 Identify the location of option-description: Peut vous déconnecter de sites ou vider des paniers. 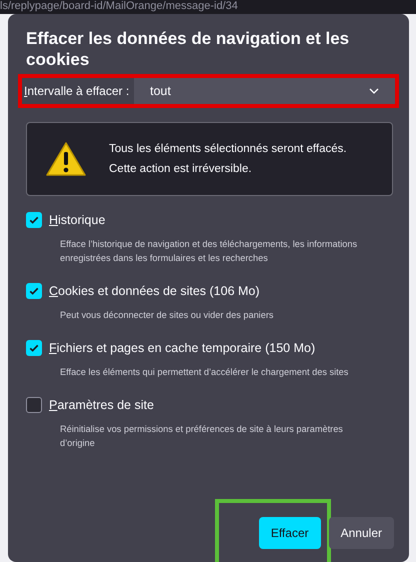
(167, 315).